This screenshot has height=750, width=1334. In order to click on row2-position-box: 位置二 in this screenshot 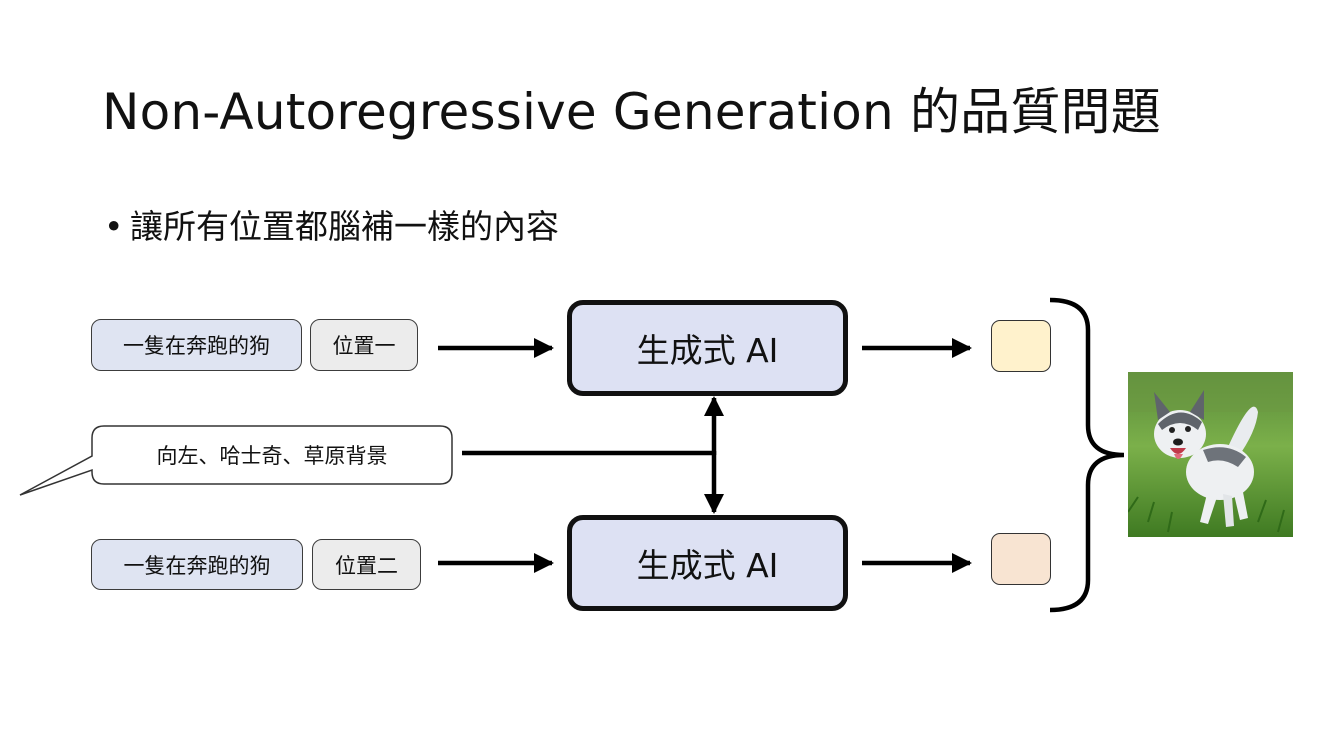, I will do `click(366, 564)`.